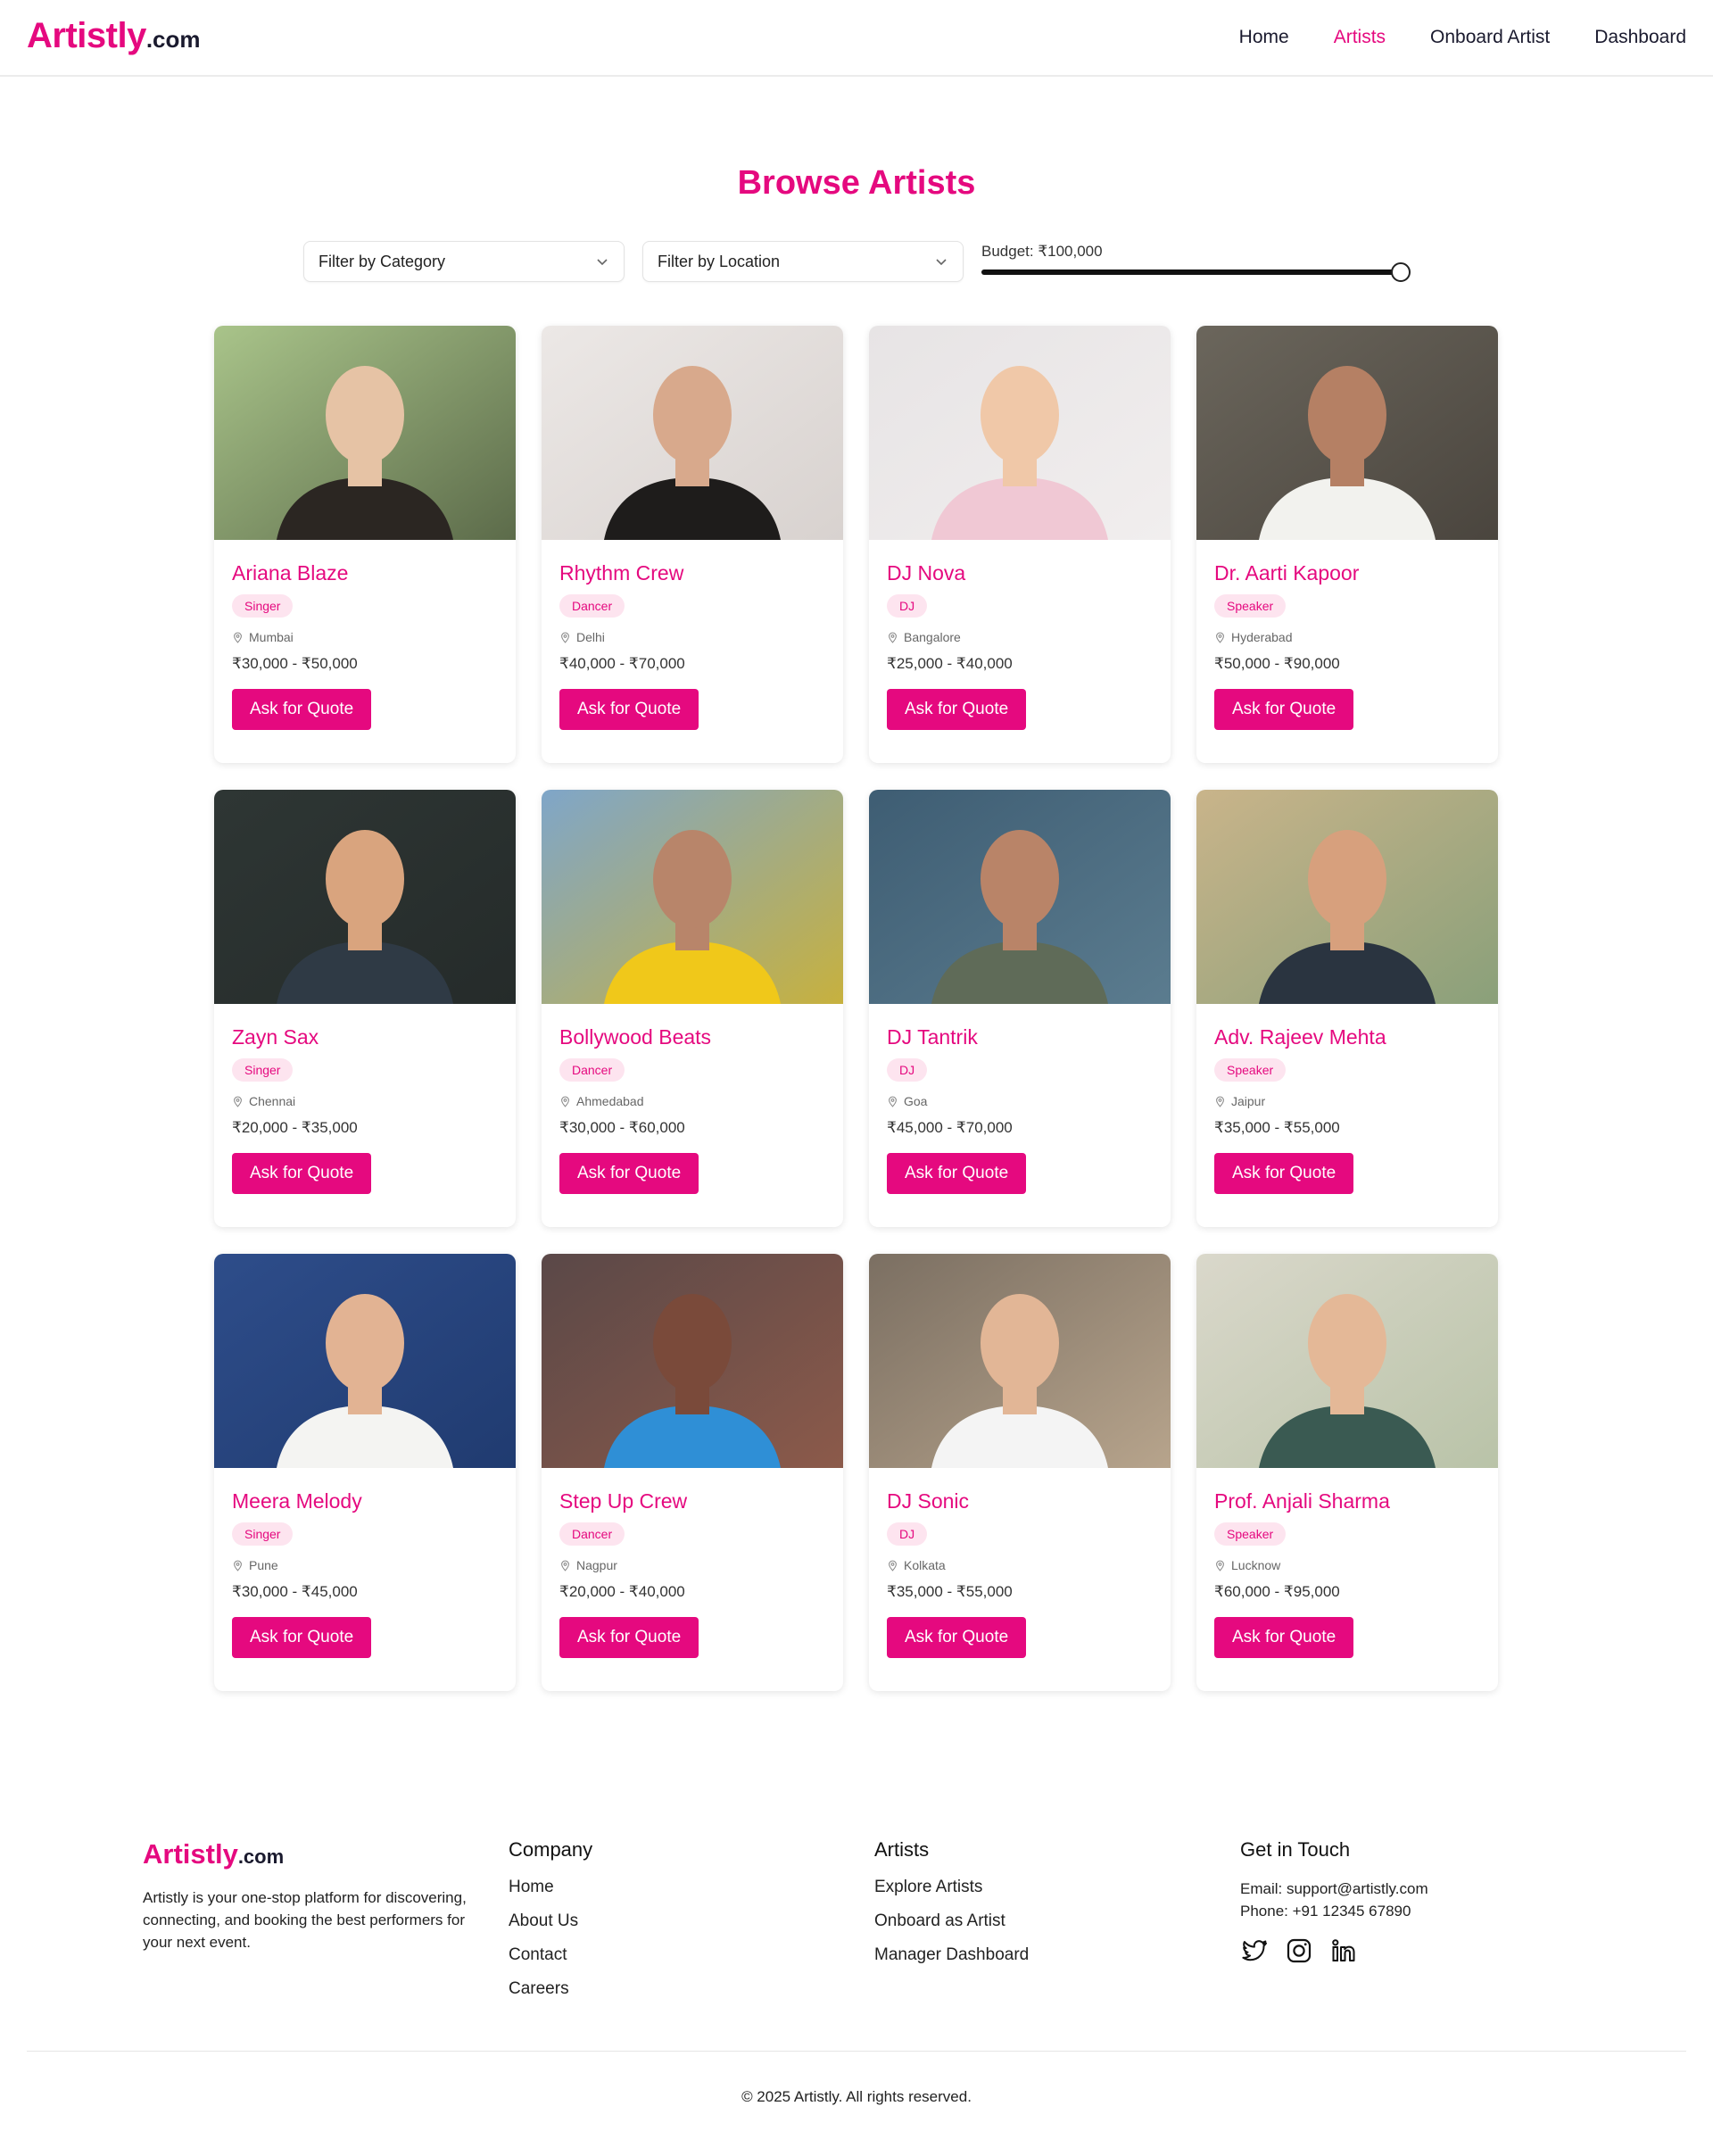 The height and width of the screenshot is (2156, 1713). What do you see at coordinates (1277, 1591) in the screenshot?
I see `artist-price-range: ₹60,000 - ₹95,000` at bounding box center [1277, 1591].